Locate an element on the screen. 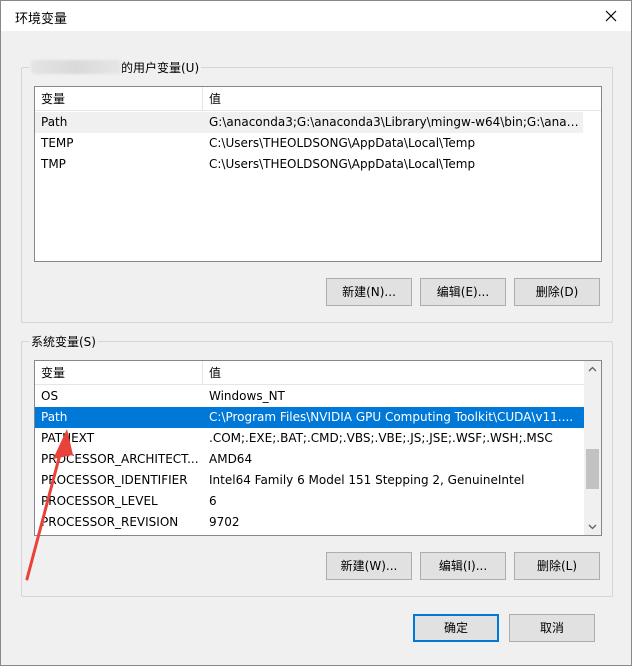  window-title: 环境变量 is located at coordinates (41, 19).